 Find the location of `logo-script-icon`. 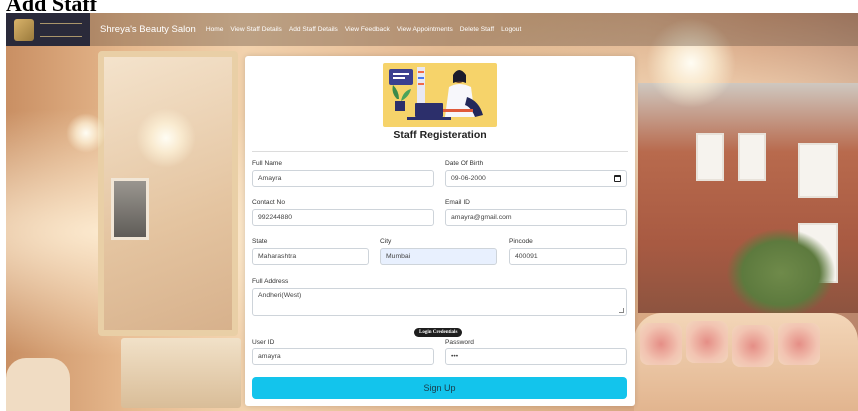

logo-script-icon is located at coordinates (61, 29).